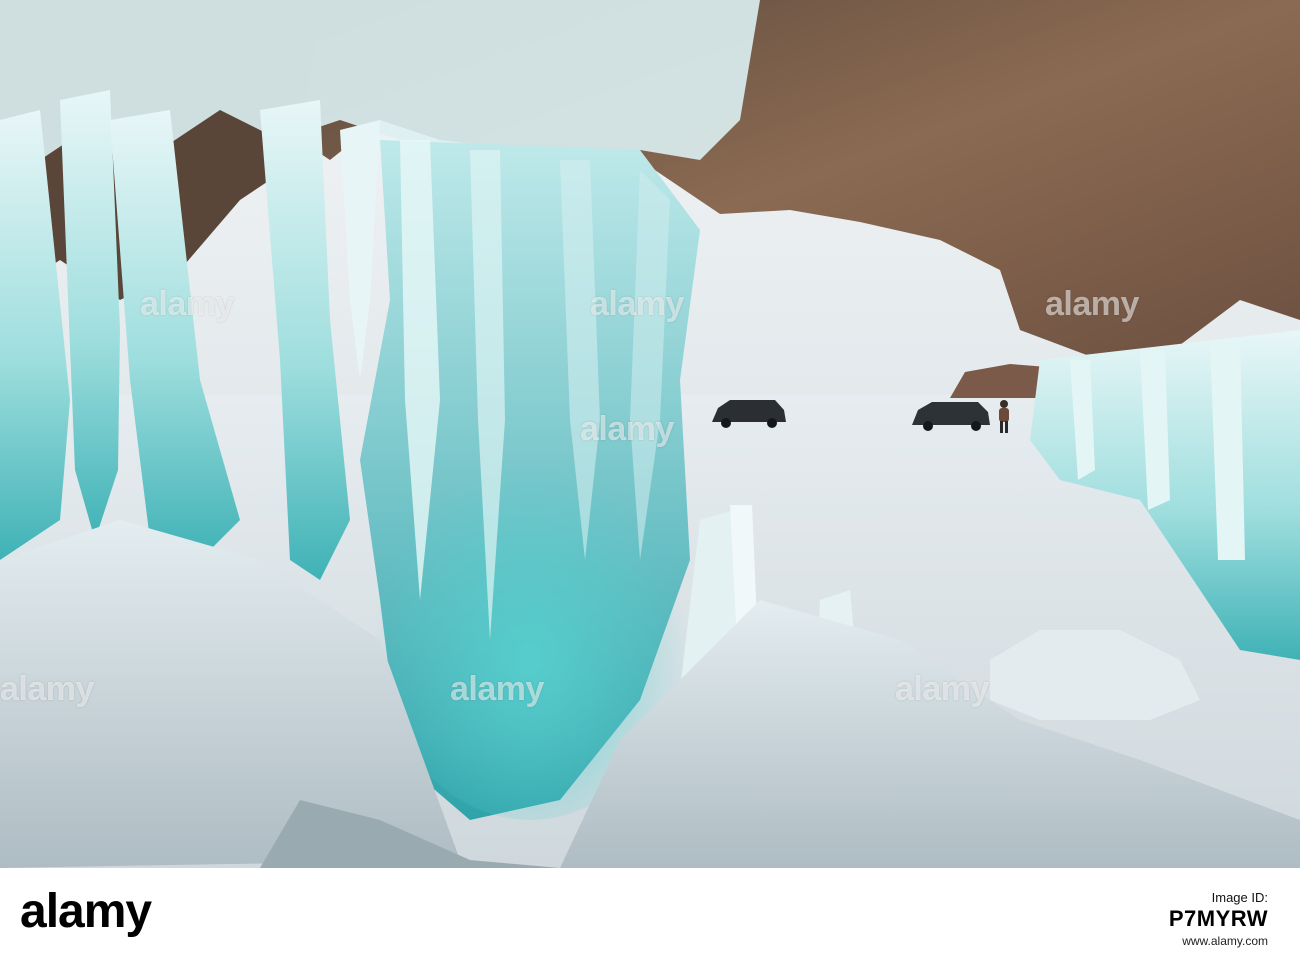 The image size is (1300, 957). What do you see at coordinates (942, 689) in the screenshot?
I see `watermark-7: alamy` at bounding box center [942, 689].